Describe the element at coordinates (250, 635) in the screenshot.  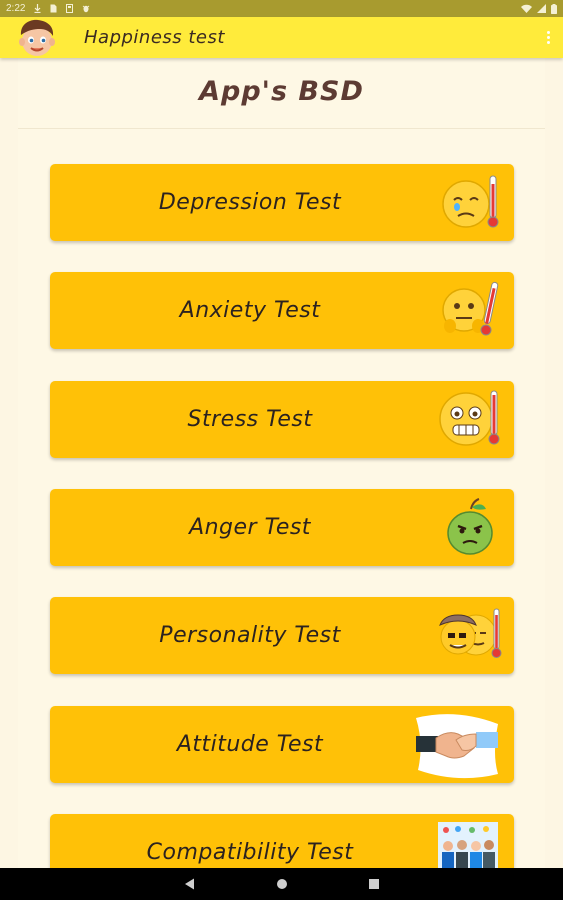
I see `test-label: Personality Test` at that location.